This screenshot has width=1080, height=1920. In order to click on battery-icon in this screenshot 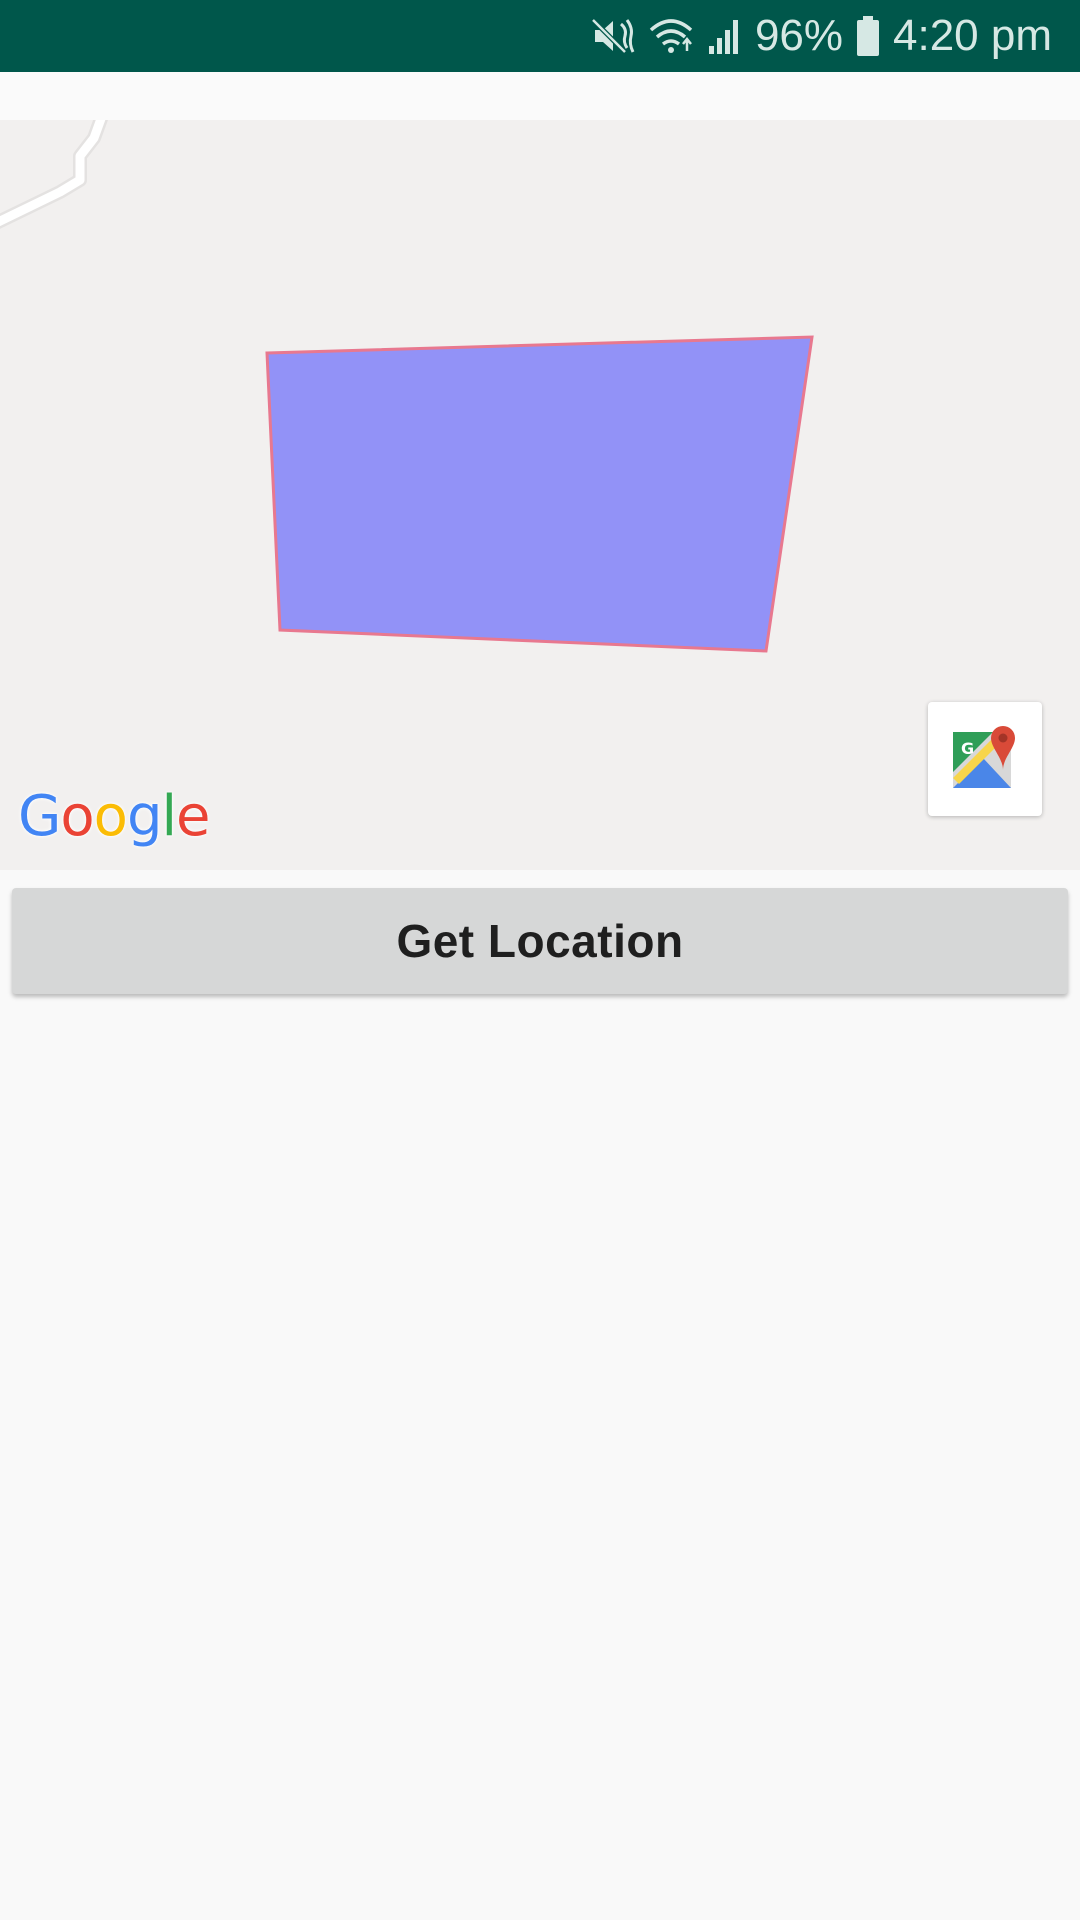, I will do `click(868, 36)`.